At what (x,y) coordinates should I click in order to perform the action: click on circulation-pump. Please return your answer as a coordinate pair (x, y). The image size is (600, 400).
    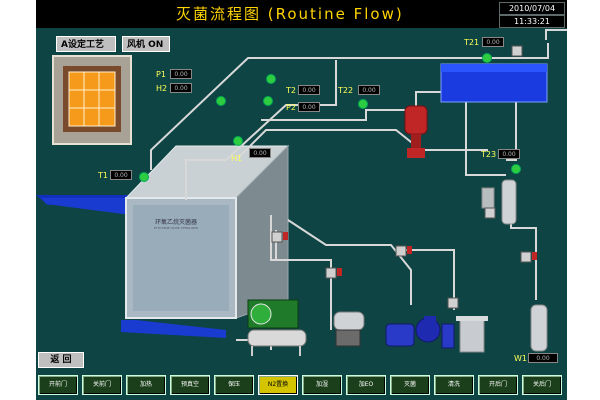
    Looking at the image, I should click on (416, 131).